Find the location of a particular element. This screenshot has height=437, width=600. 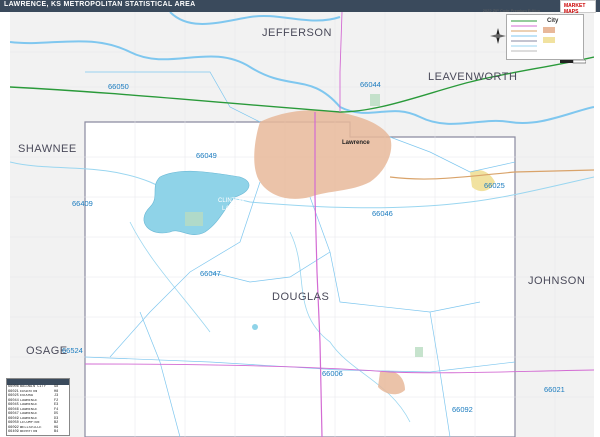

table-row: 66409 BERRYTON B4 is located at coordinates (38, 432).